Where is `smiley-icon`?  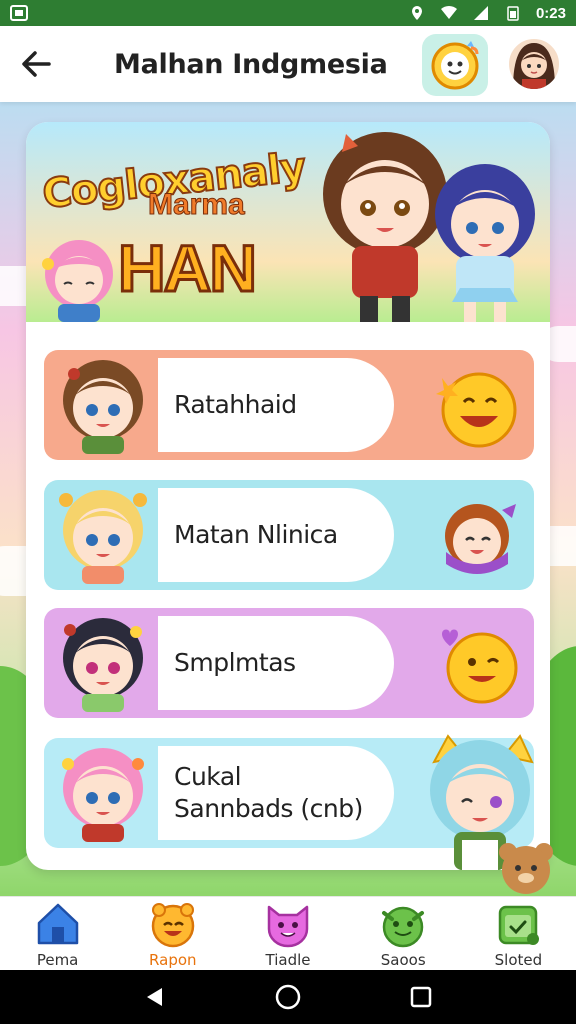
smiley-icon is located at coordinates (173, 925).